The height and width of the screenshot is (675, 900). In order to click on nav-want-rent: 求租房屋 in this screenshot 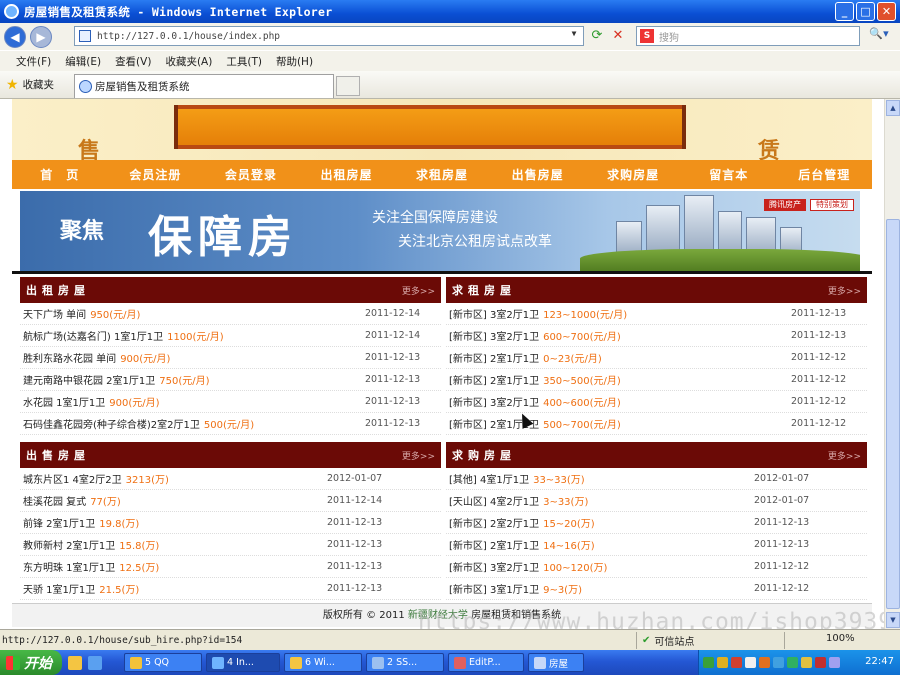, I will do `click(442, 174)`.